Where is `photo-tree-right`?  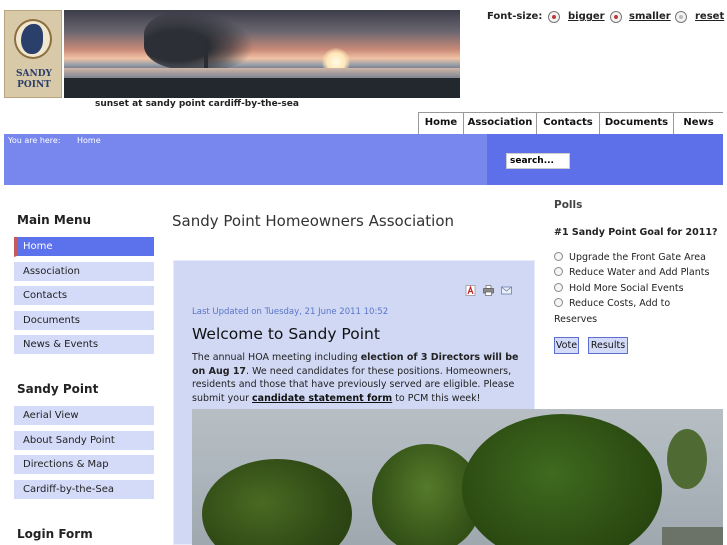
photo-tree-right is located at coordinates (562, 479).